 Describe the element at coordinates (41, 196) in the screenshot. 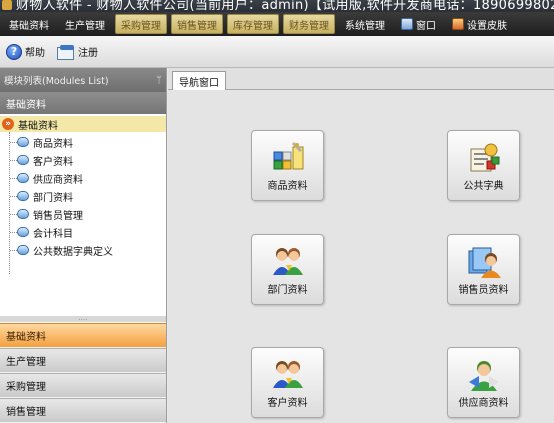

I see `tree-item-department: 部门资料` at that location.